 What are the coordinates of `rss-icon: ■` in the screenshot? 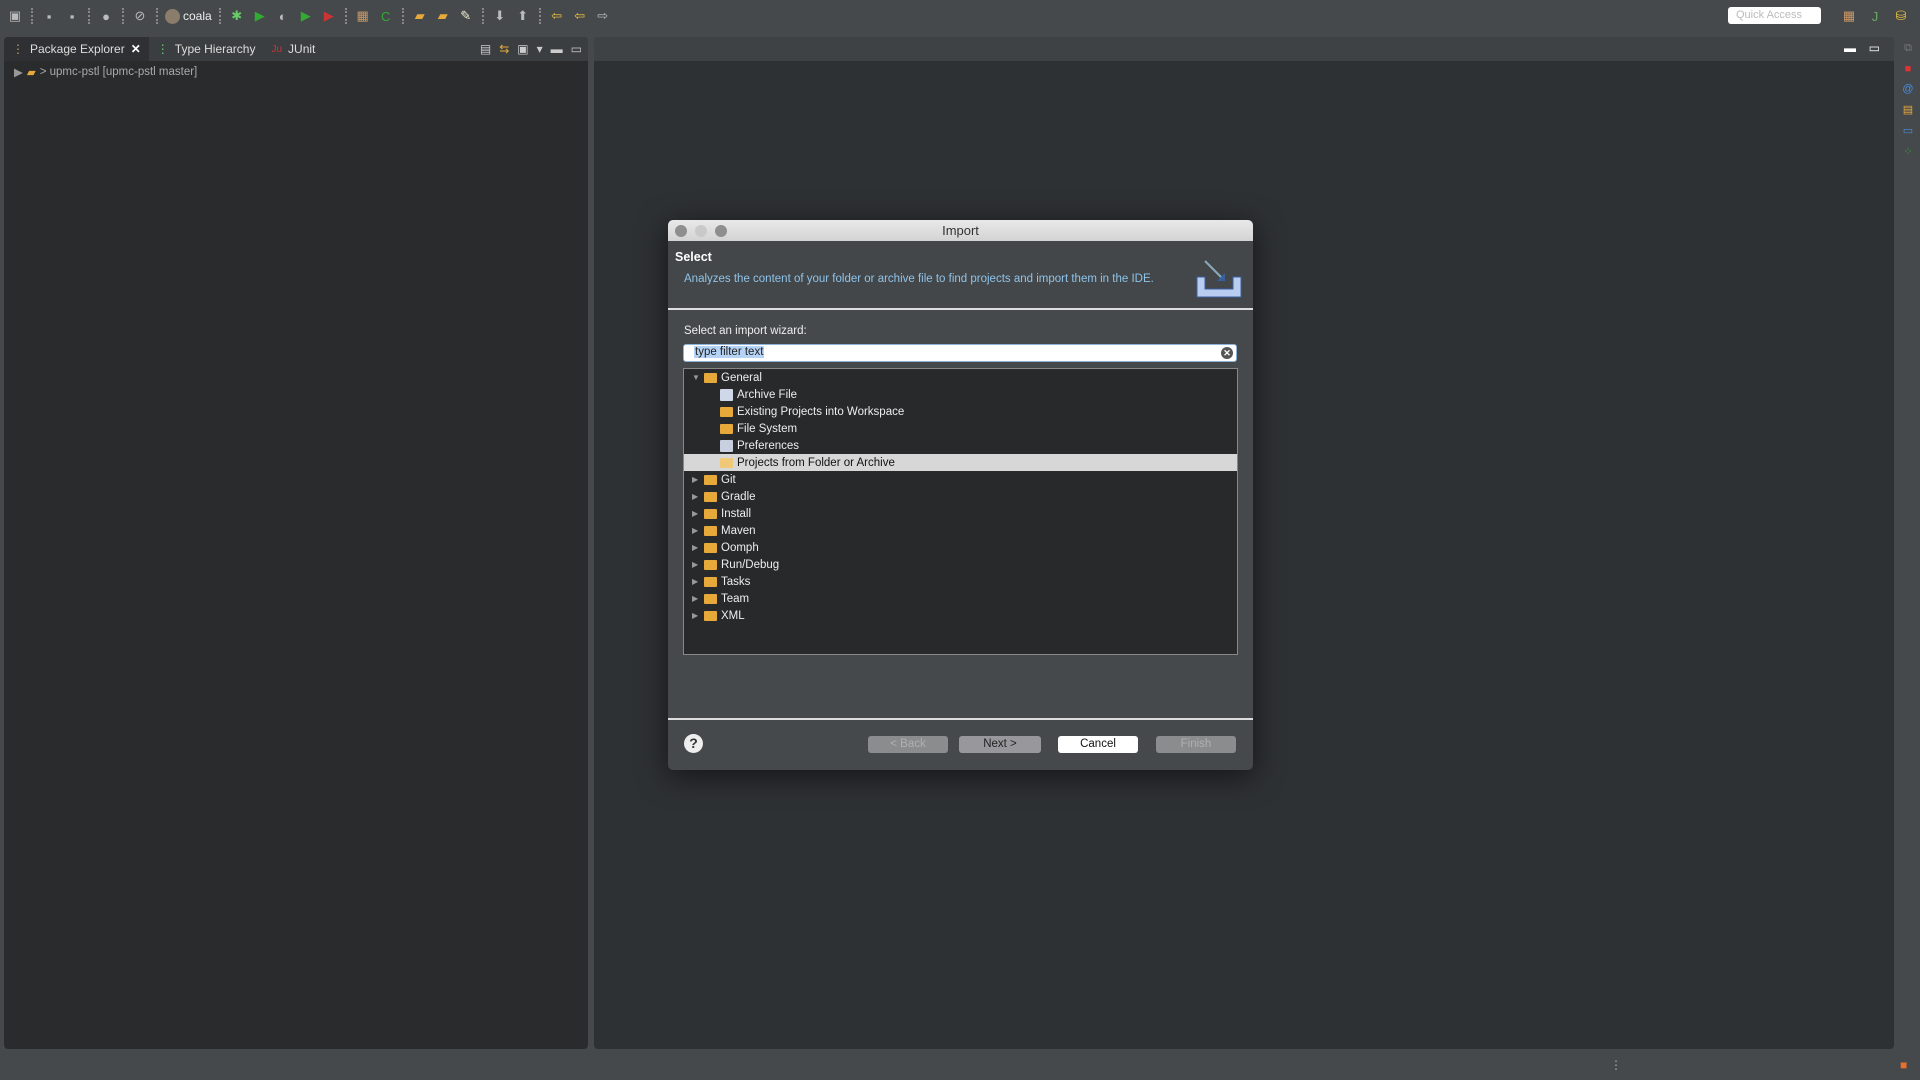 It's located at (1903, 1065).